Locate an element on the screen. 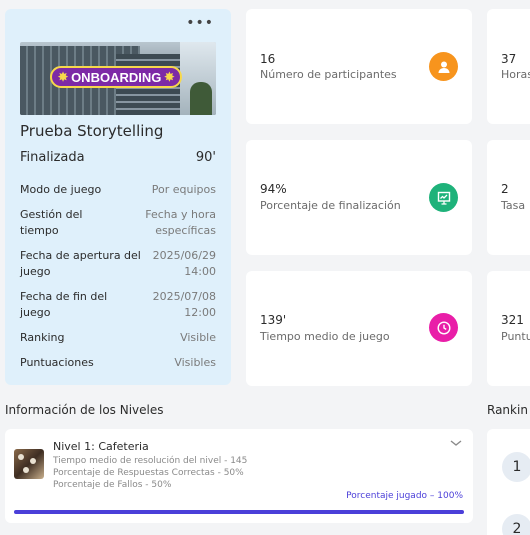 Image resolution: width=530 pixels, height=535 pixels. rank-position: 2 is located at coordinates (516, 524).